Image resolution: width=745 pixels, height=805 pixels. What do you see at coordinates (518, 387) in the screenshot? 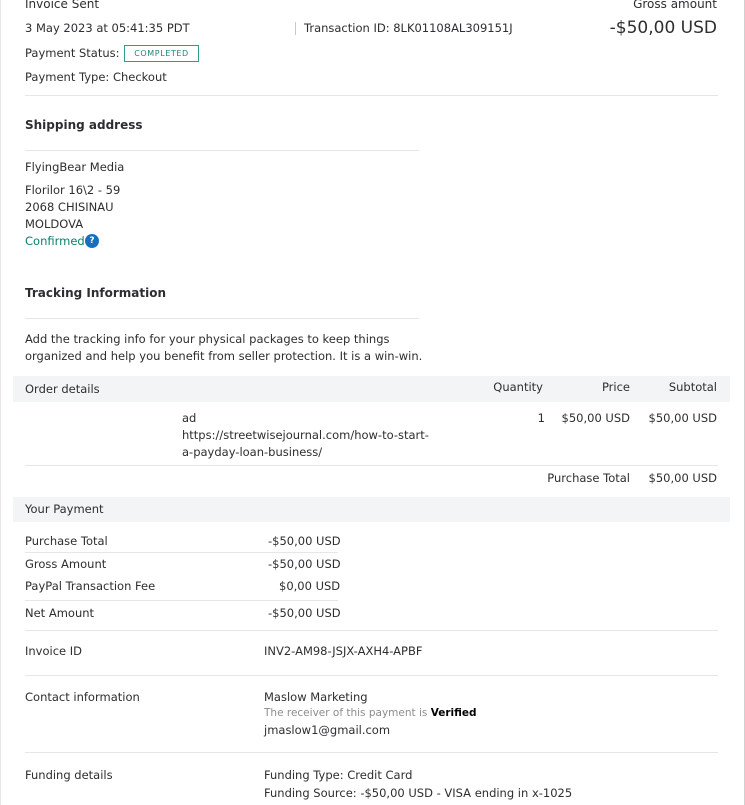
I see `column-quantity: Quantity` at bounding box center [518, 387].